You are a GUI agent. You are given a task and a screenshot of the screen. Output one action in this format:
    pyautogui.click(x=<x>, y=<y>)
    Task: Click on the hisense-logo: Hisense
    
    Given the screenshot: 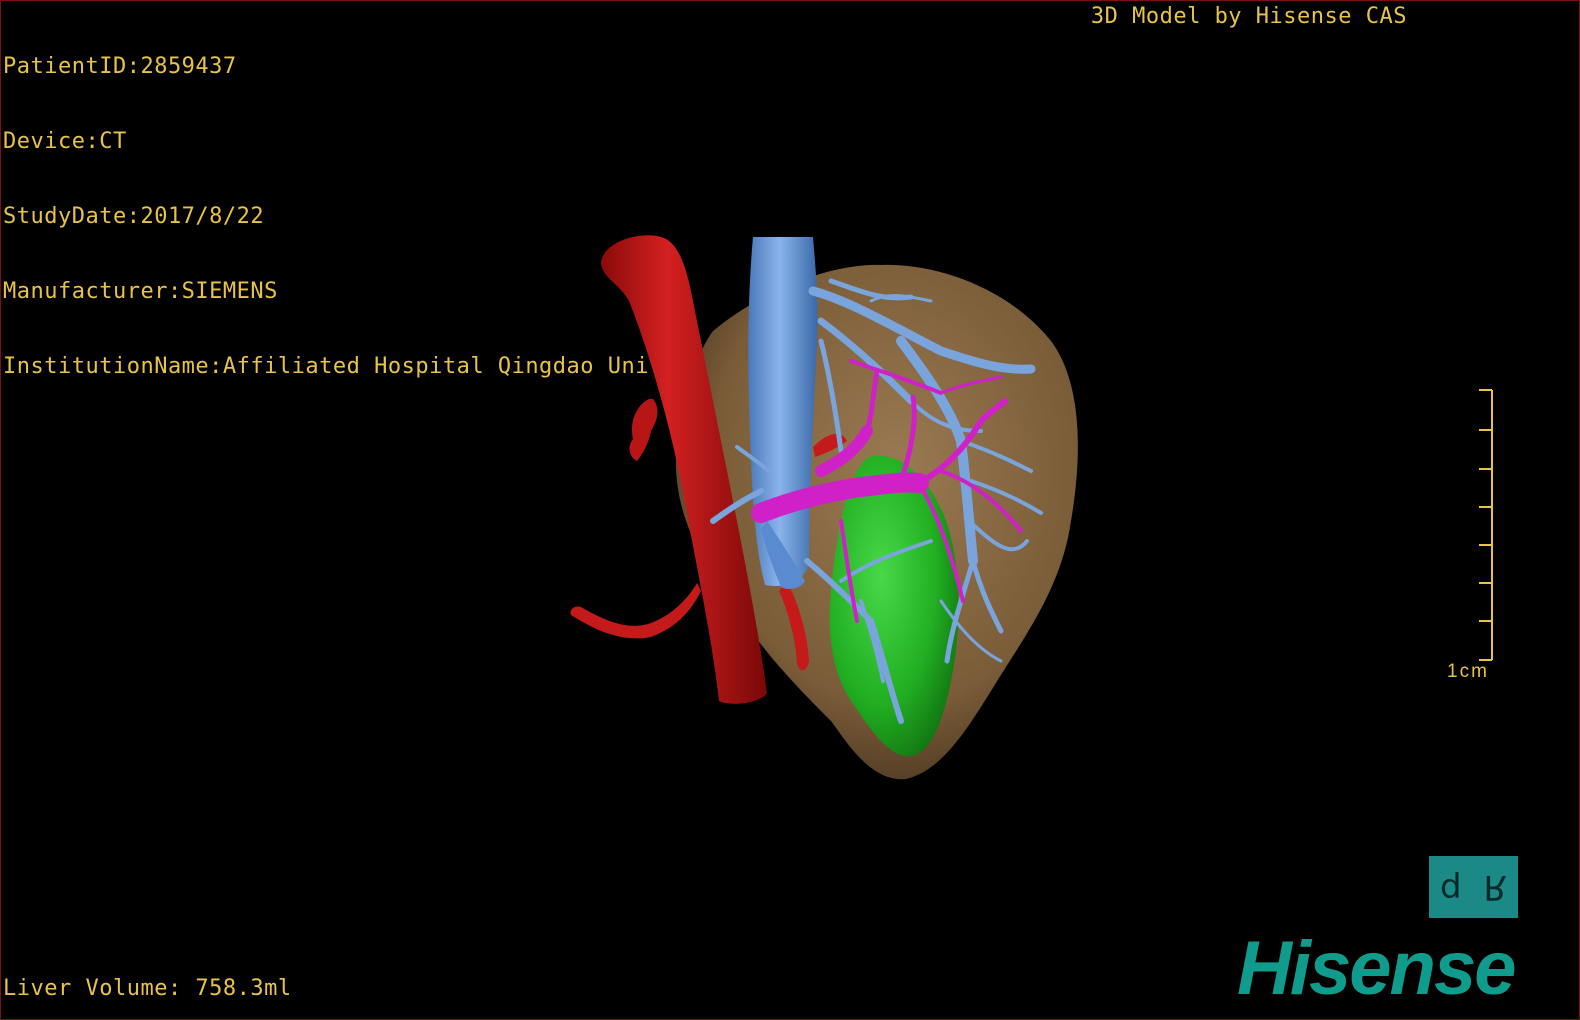 What is the action you would take?
    pyautogui.click(x=1376, y=968)
    